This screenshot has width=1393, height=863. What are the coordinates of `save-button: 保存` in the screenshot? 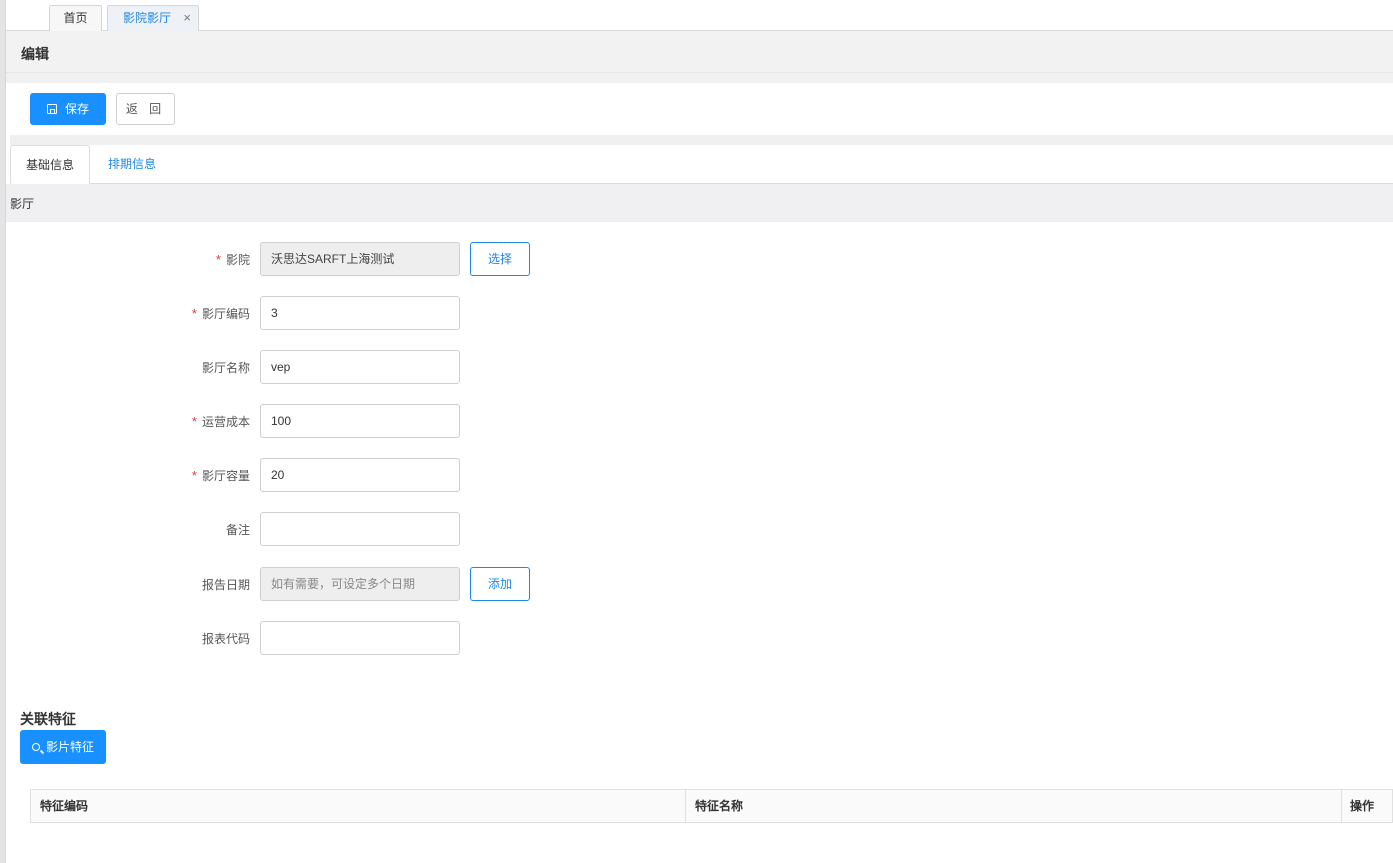 It's located at (68, 109).